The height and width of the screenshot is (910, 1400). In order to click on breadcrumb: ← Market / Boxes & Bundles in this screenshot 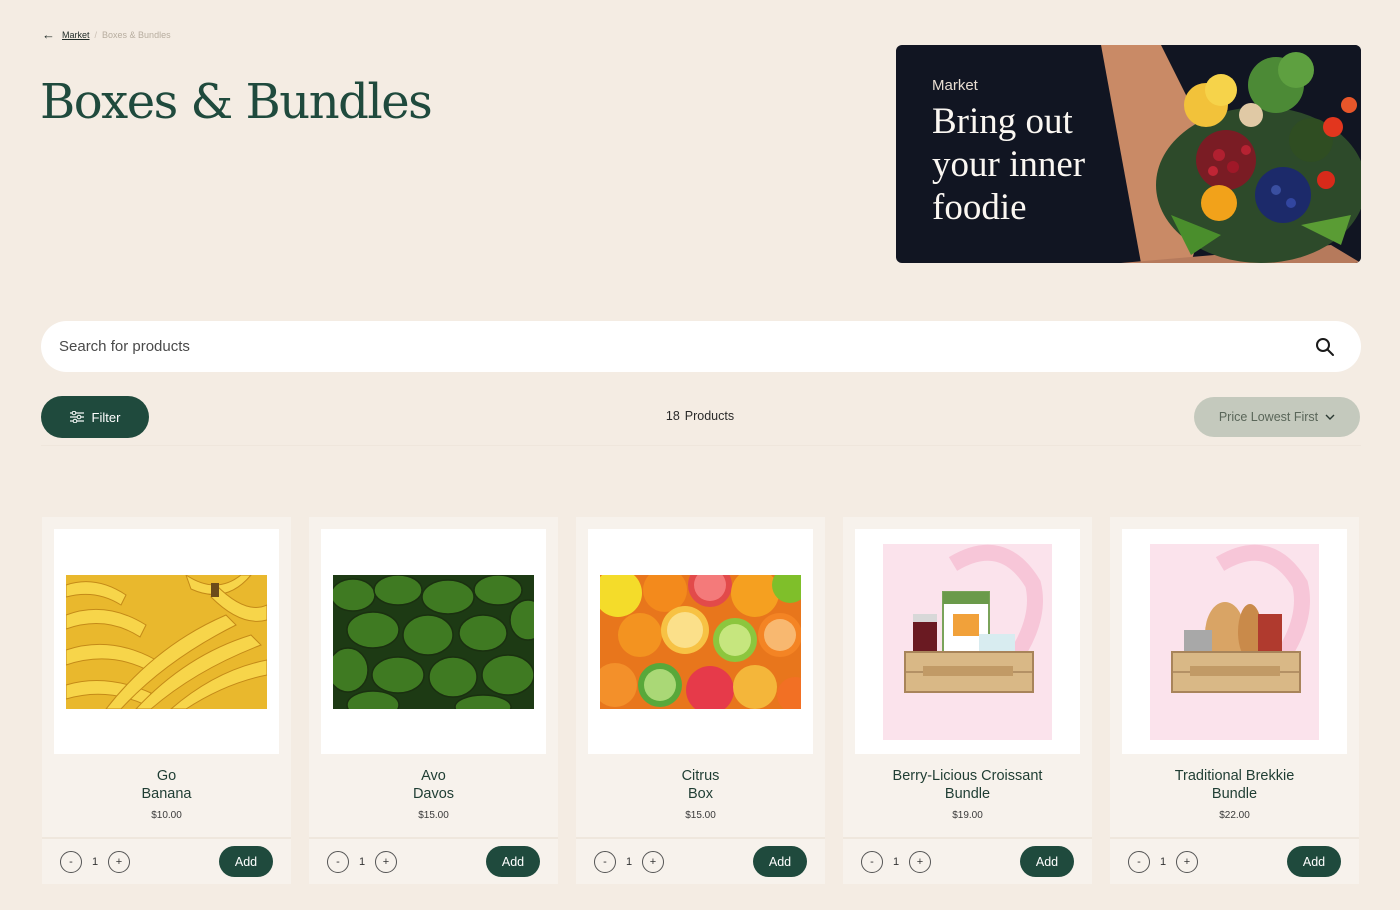, I will do `click(106, 34)`.